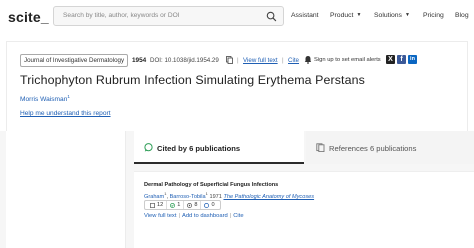 This screenshot has width=474, height=248. I want to click on document-icon, so click(152, 205).